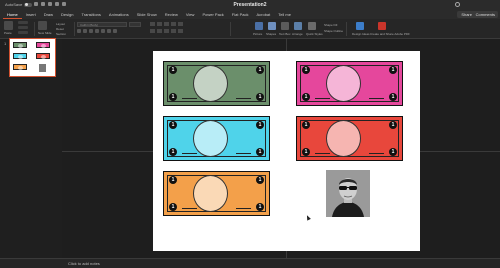 The image size is (500, 268). I want to click on shape-outline-button: Shape Outline, so click(333, 31).